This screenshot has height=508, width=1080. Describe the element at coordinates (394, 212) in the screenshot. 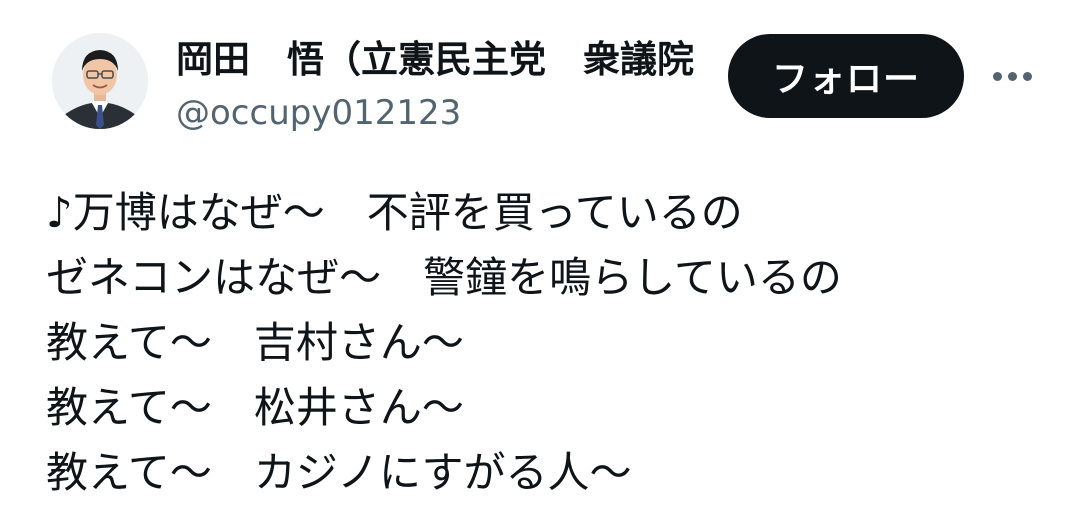

I see `tweet-line: ♪万博はなぜ～ 不評を買っているの` at that location.